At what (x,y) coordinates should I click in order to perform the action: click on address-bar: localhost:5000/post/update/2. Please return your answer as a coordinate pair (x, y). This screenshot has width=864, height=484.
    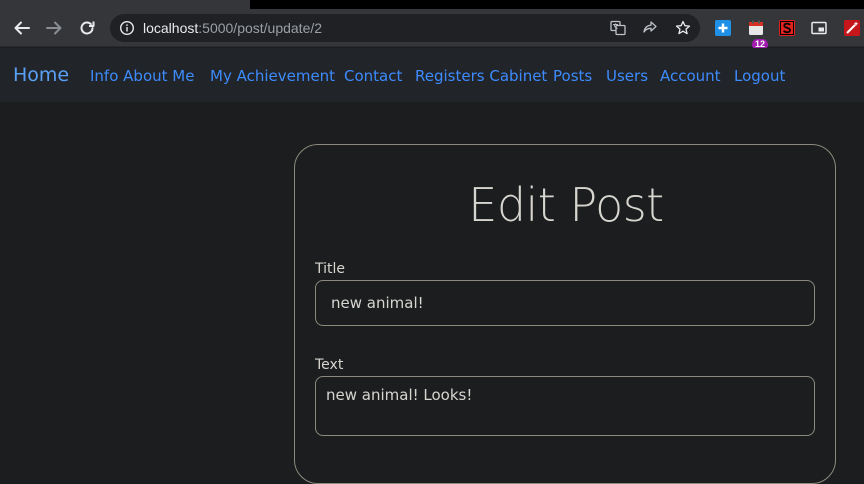
    Looking at the image, I should click on (405, 28).